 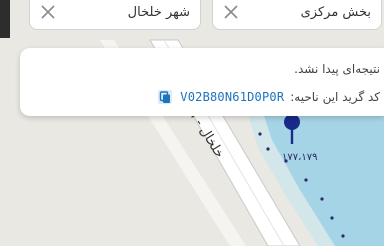 What do you see at coordinates (300, 157) in the screenshot?
I see `coordinate-label: ۱۷۷،۱۷۹` at bounding box center [300, 157].